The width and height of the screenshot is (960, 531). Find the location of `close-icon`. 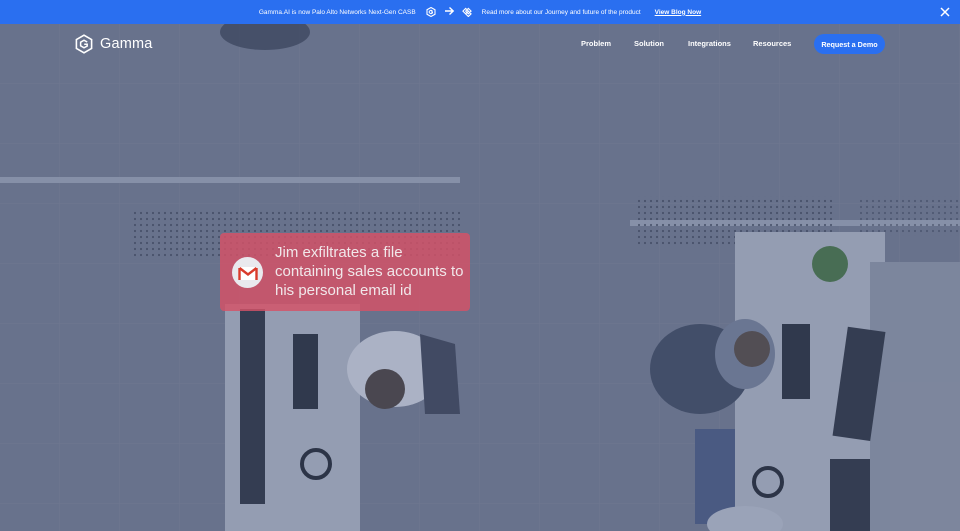

close-icon is located at coordinates (945, 12).